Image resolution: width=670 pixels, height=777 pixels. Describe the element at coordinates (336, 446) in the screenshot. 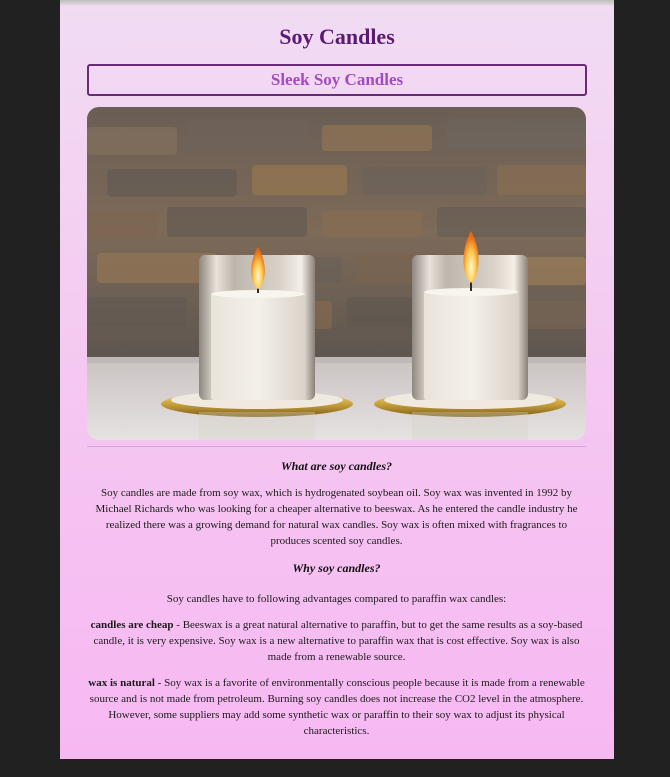

I see `divider` at that location.